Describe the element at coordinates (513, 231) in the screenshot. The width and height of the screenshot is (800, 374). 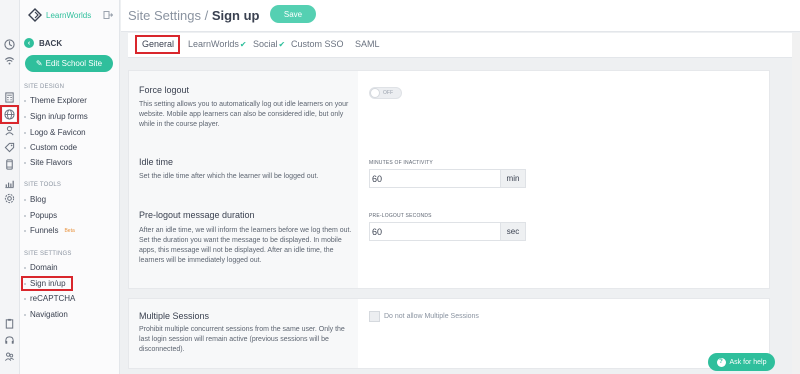
I see `pre-logout-unit: sec` at that location.